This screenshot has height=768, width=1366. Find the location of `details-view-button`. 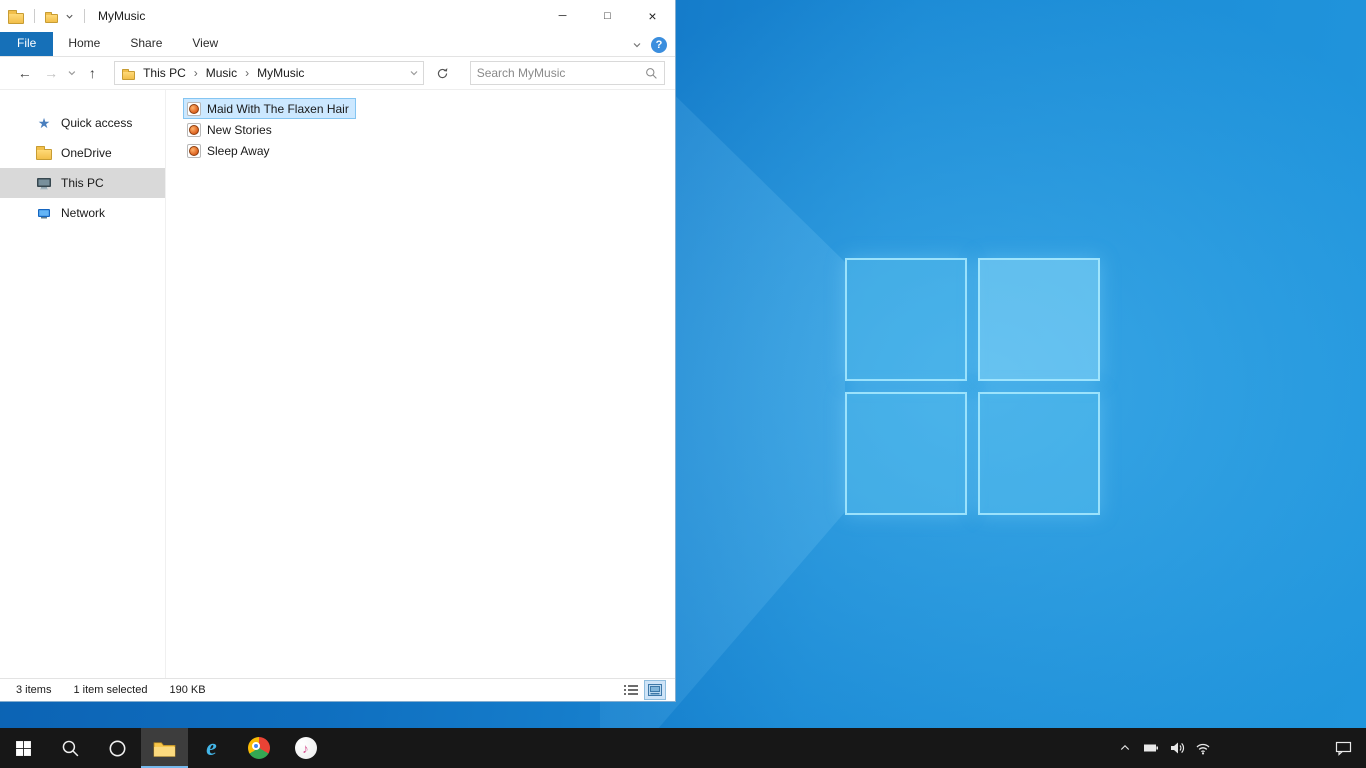

details-view-button is located at coordinates (631, 690).